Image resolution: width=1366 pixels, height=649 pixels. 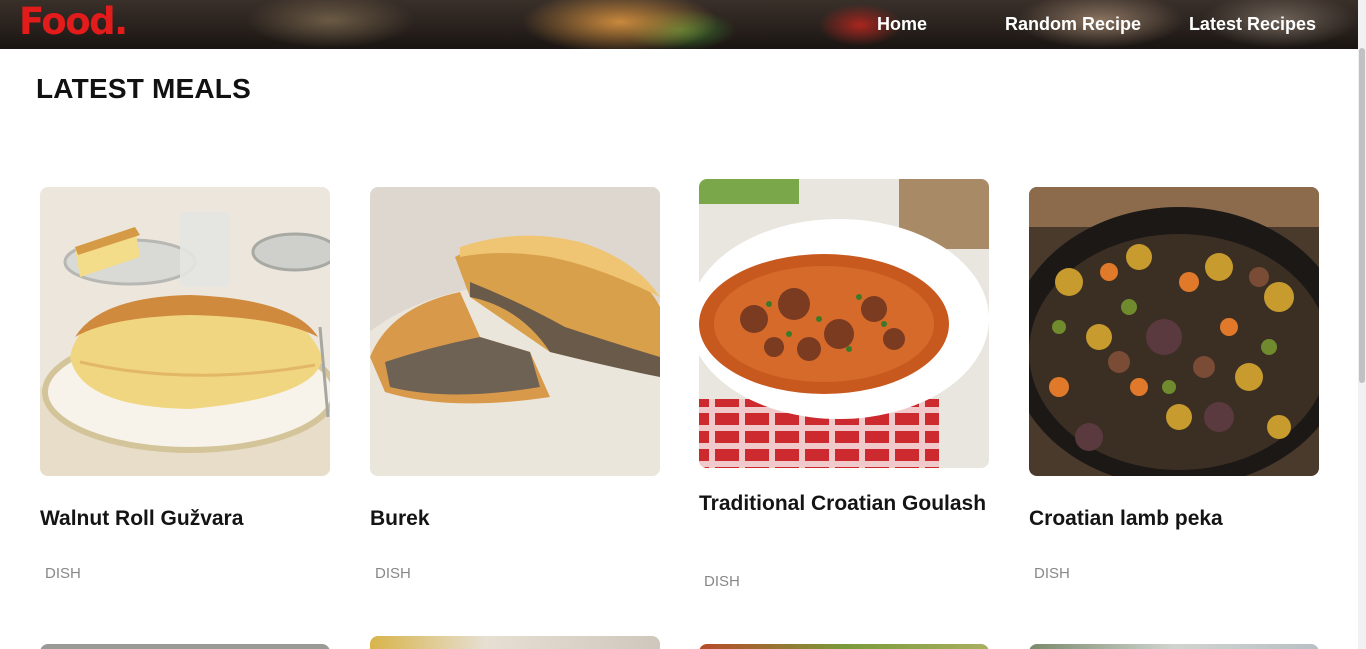 I want to click on meal-title: Traditional Croatian Goulash, so click(x=844, y=504).